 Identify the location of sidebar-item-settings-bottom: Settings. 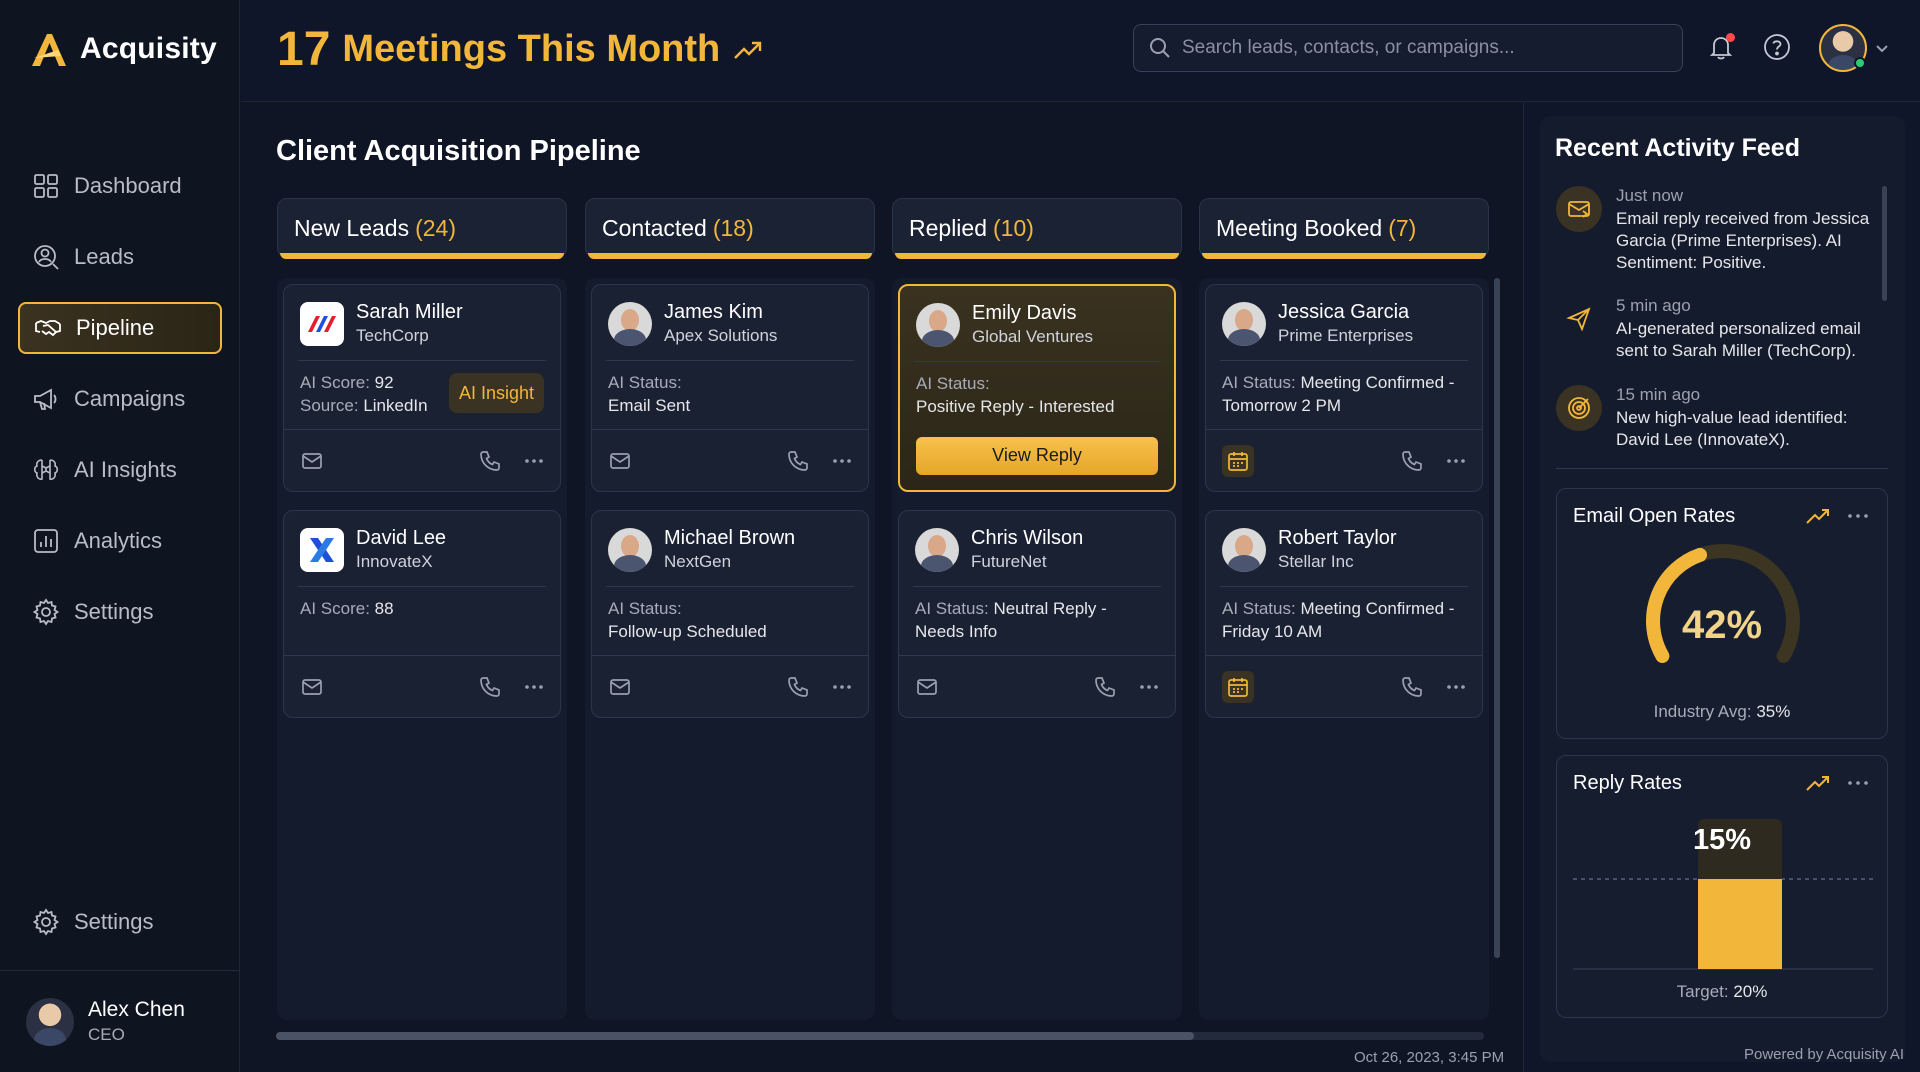
(120, 922).